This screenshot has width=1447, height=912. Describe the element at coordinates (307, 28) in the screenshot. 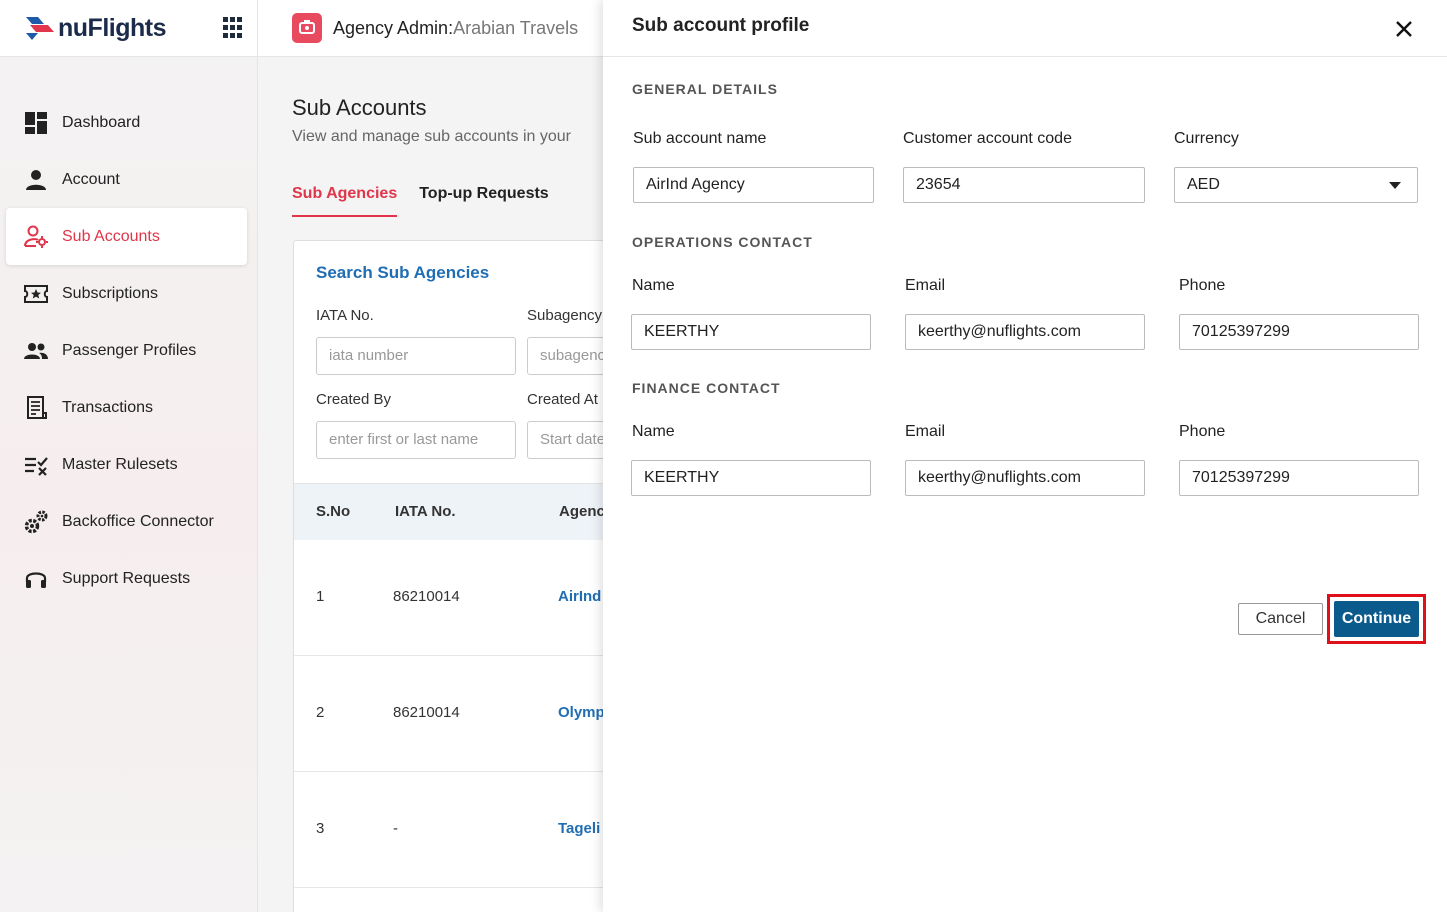

I see `agency-logo-icon` at that location.